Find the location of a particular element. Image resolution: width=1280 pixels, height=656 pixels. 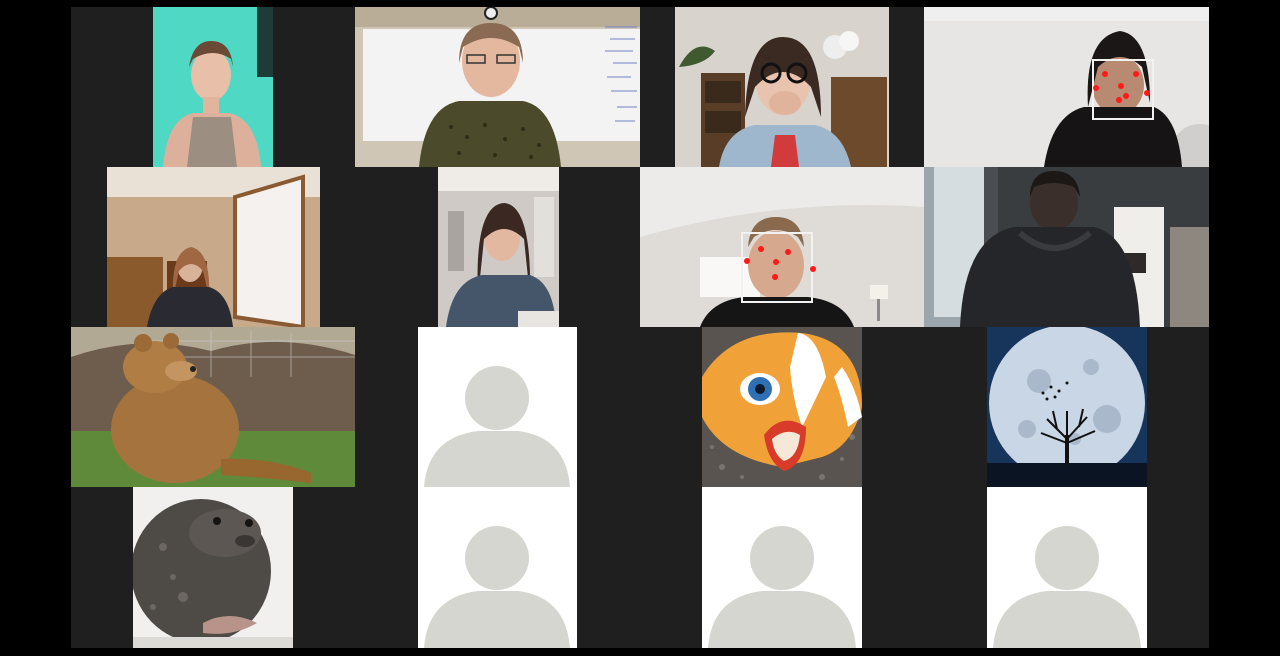

girl-face-tracking-icon is located at coordinates (1066, 87).